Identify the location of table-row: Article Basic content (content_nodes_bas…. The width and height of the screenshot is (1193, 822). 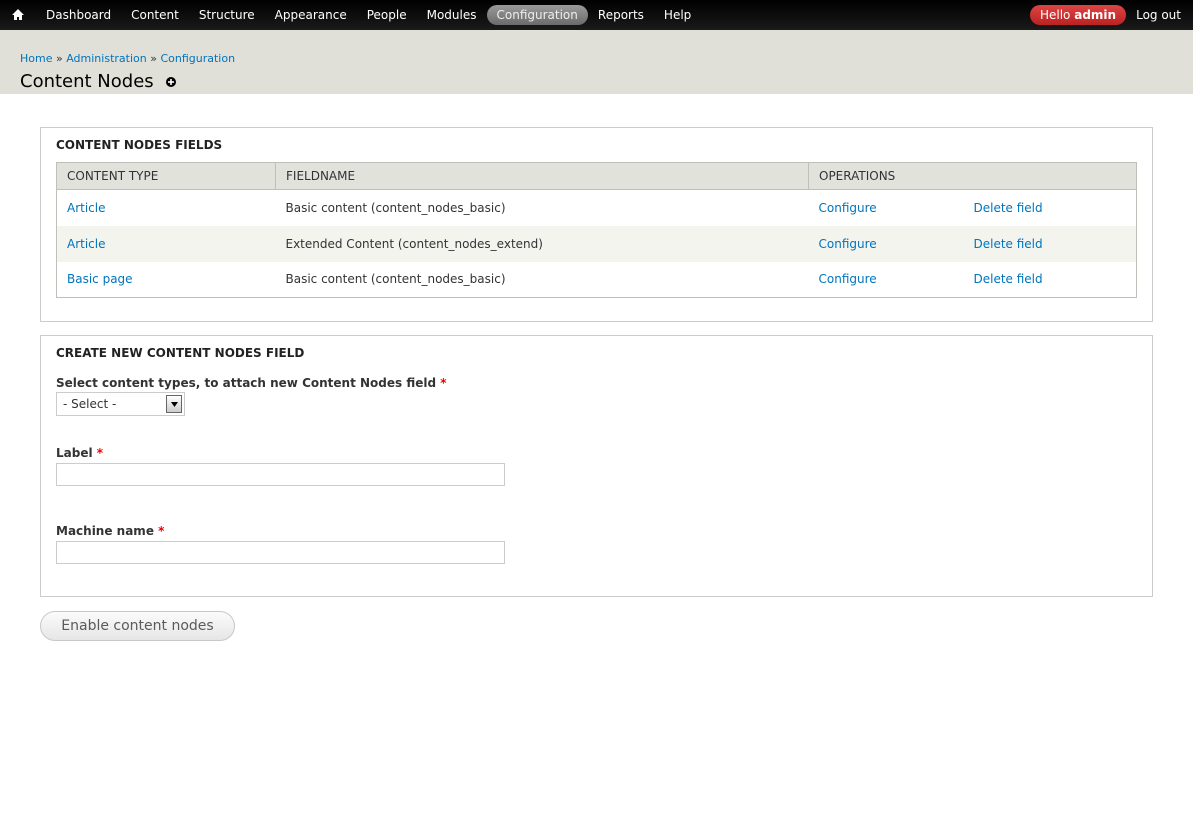
(596, 207).